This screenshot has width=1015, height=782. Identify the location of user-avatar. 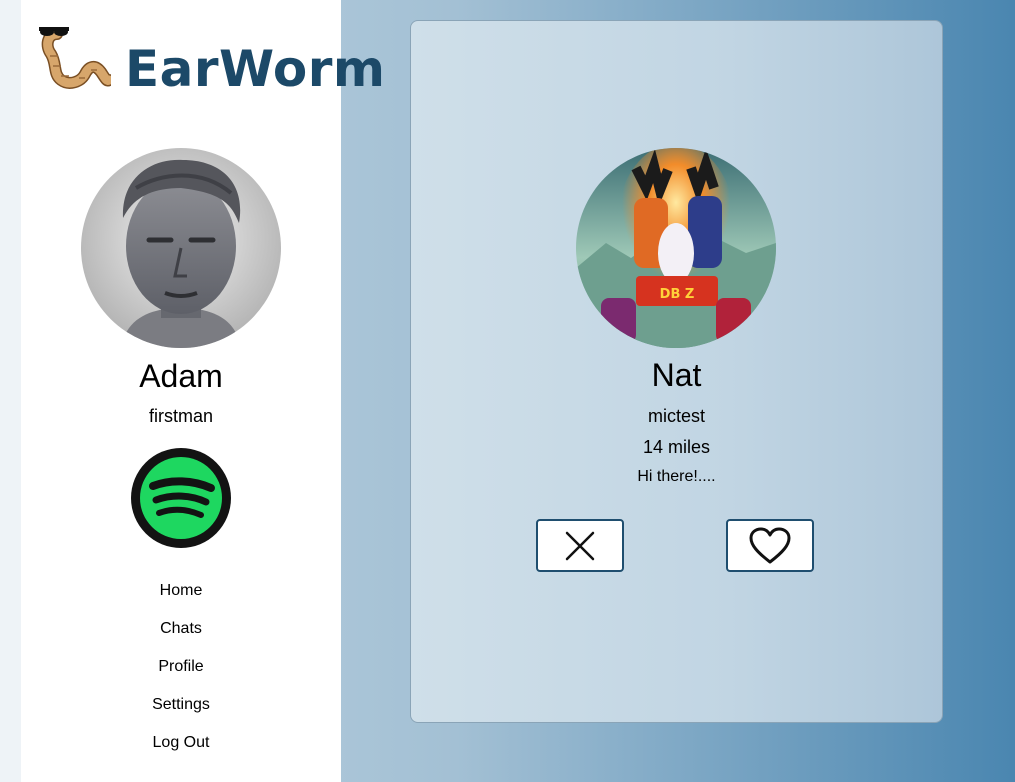
(181, 248).